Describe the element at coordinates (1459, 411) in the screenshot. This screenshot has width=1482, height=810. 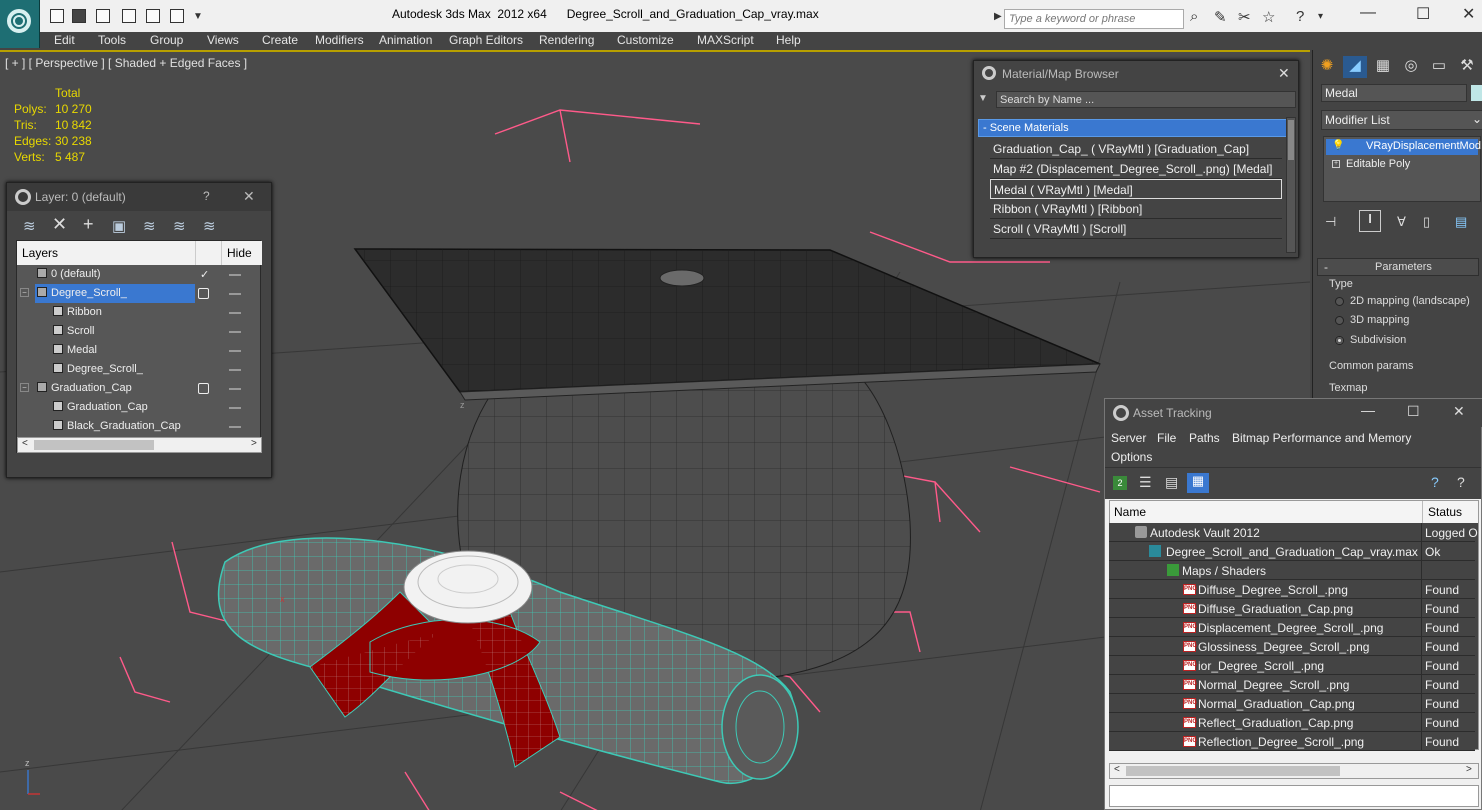
I see `asset-close-icon: ✕` at that location.